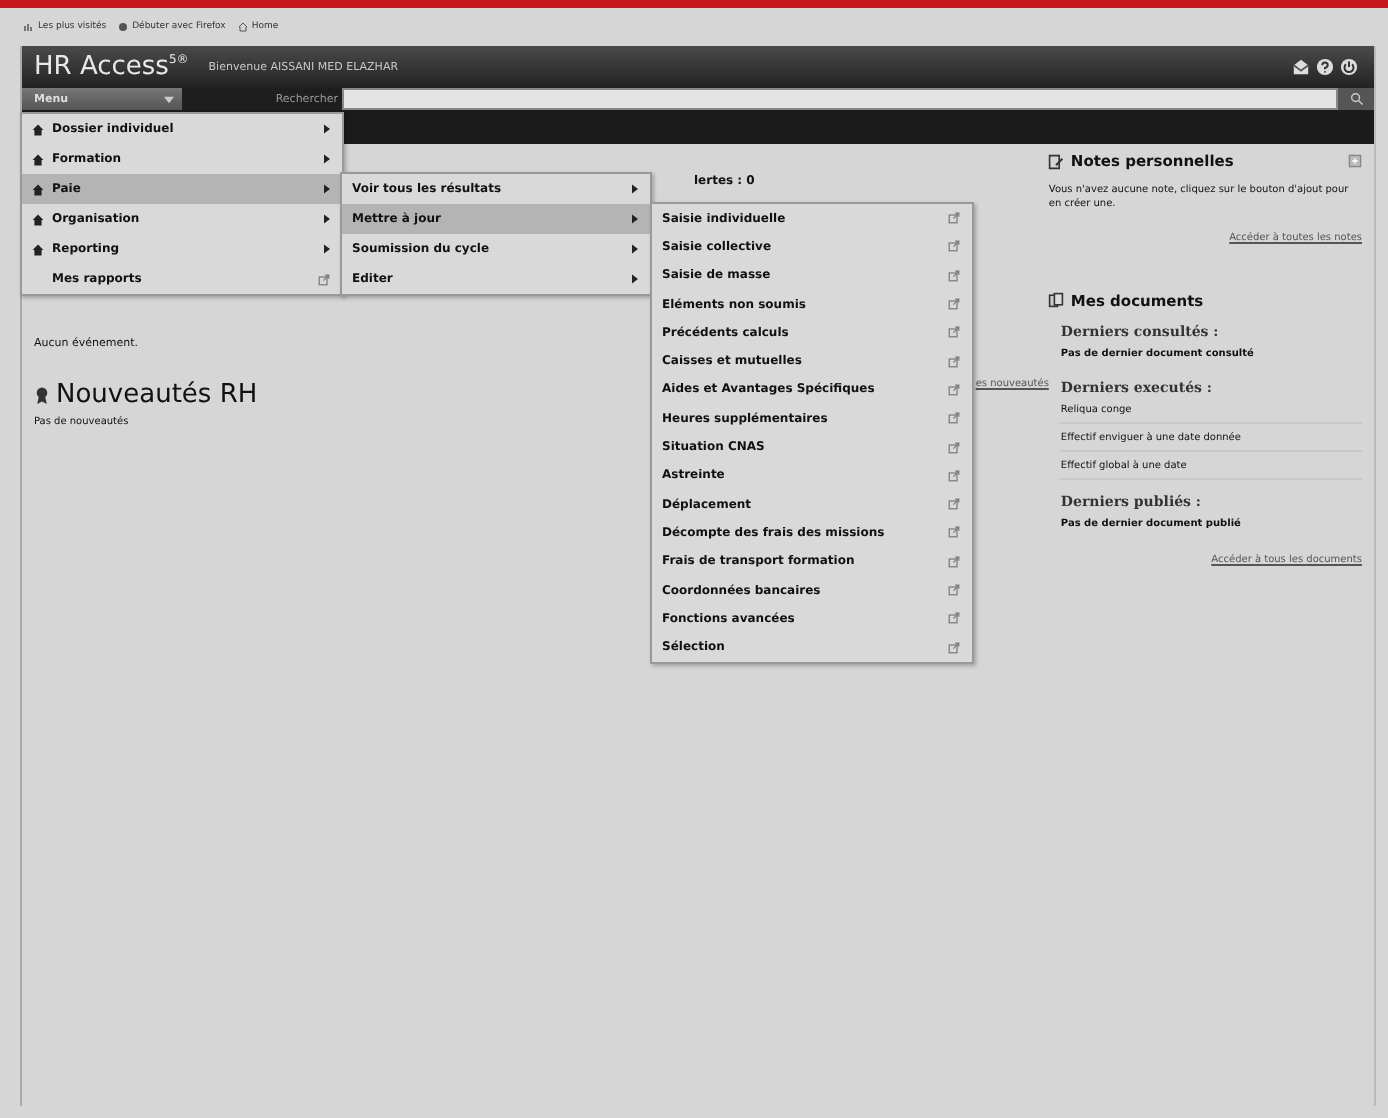 This screenshot has width=1388, height=1118. Describe the element at coordinates (42, 395) in the screenshot. I see `ribbon-icon` at that location.